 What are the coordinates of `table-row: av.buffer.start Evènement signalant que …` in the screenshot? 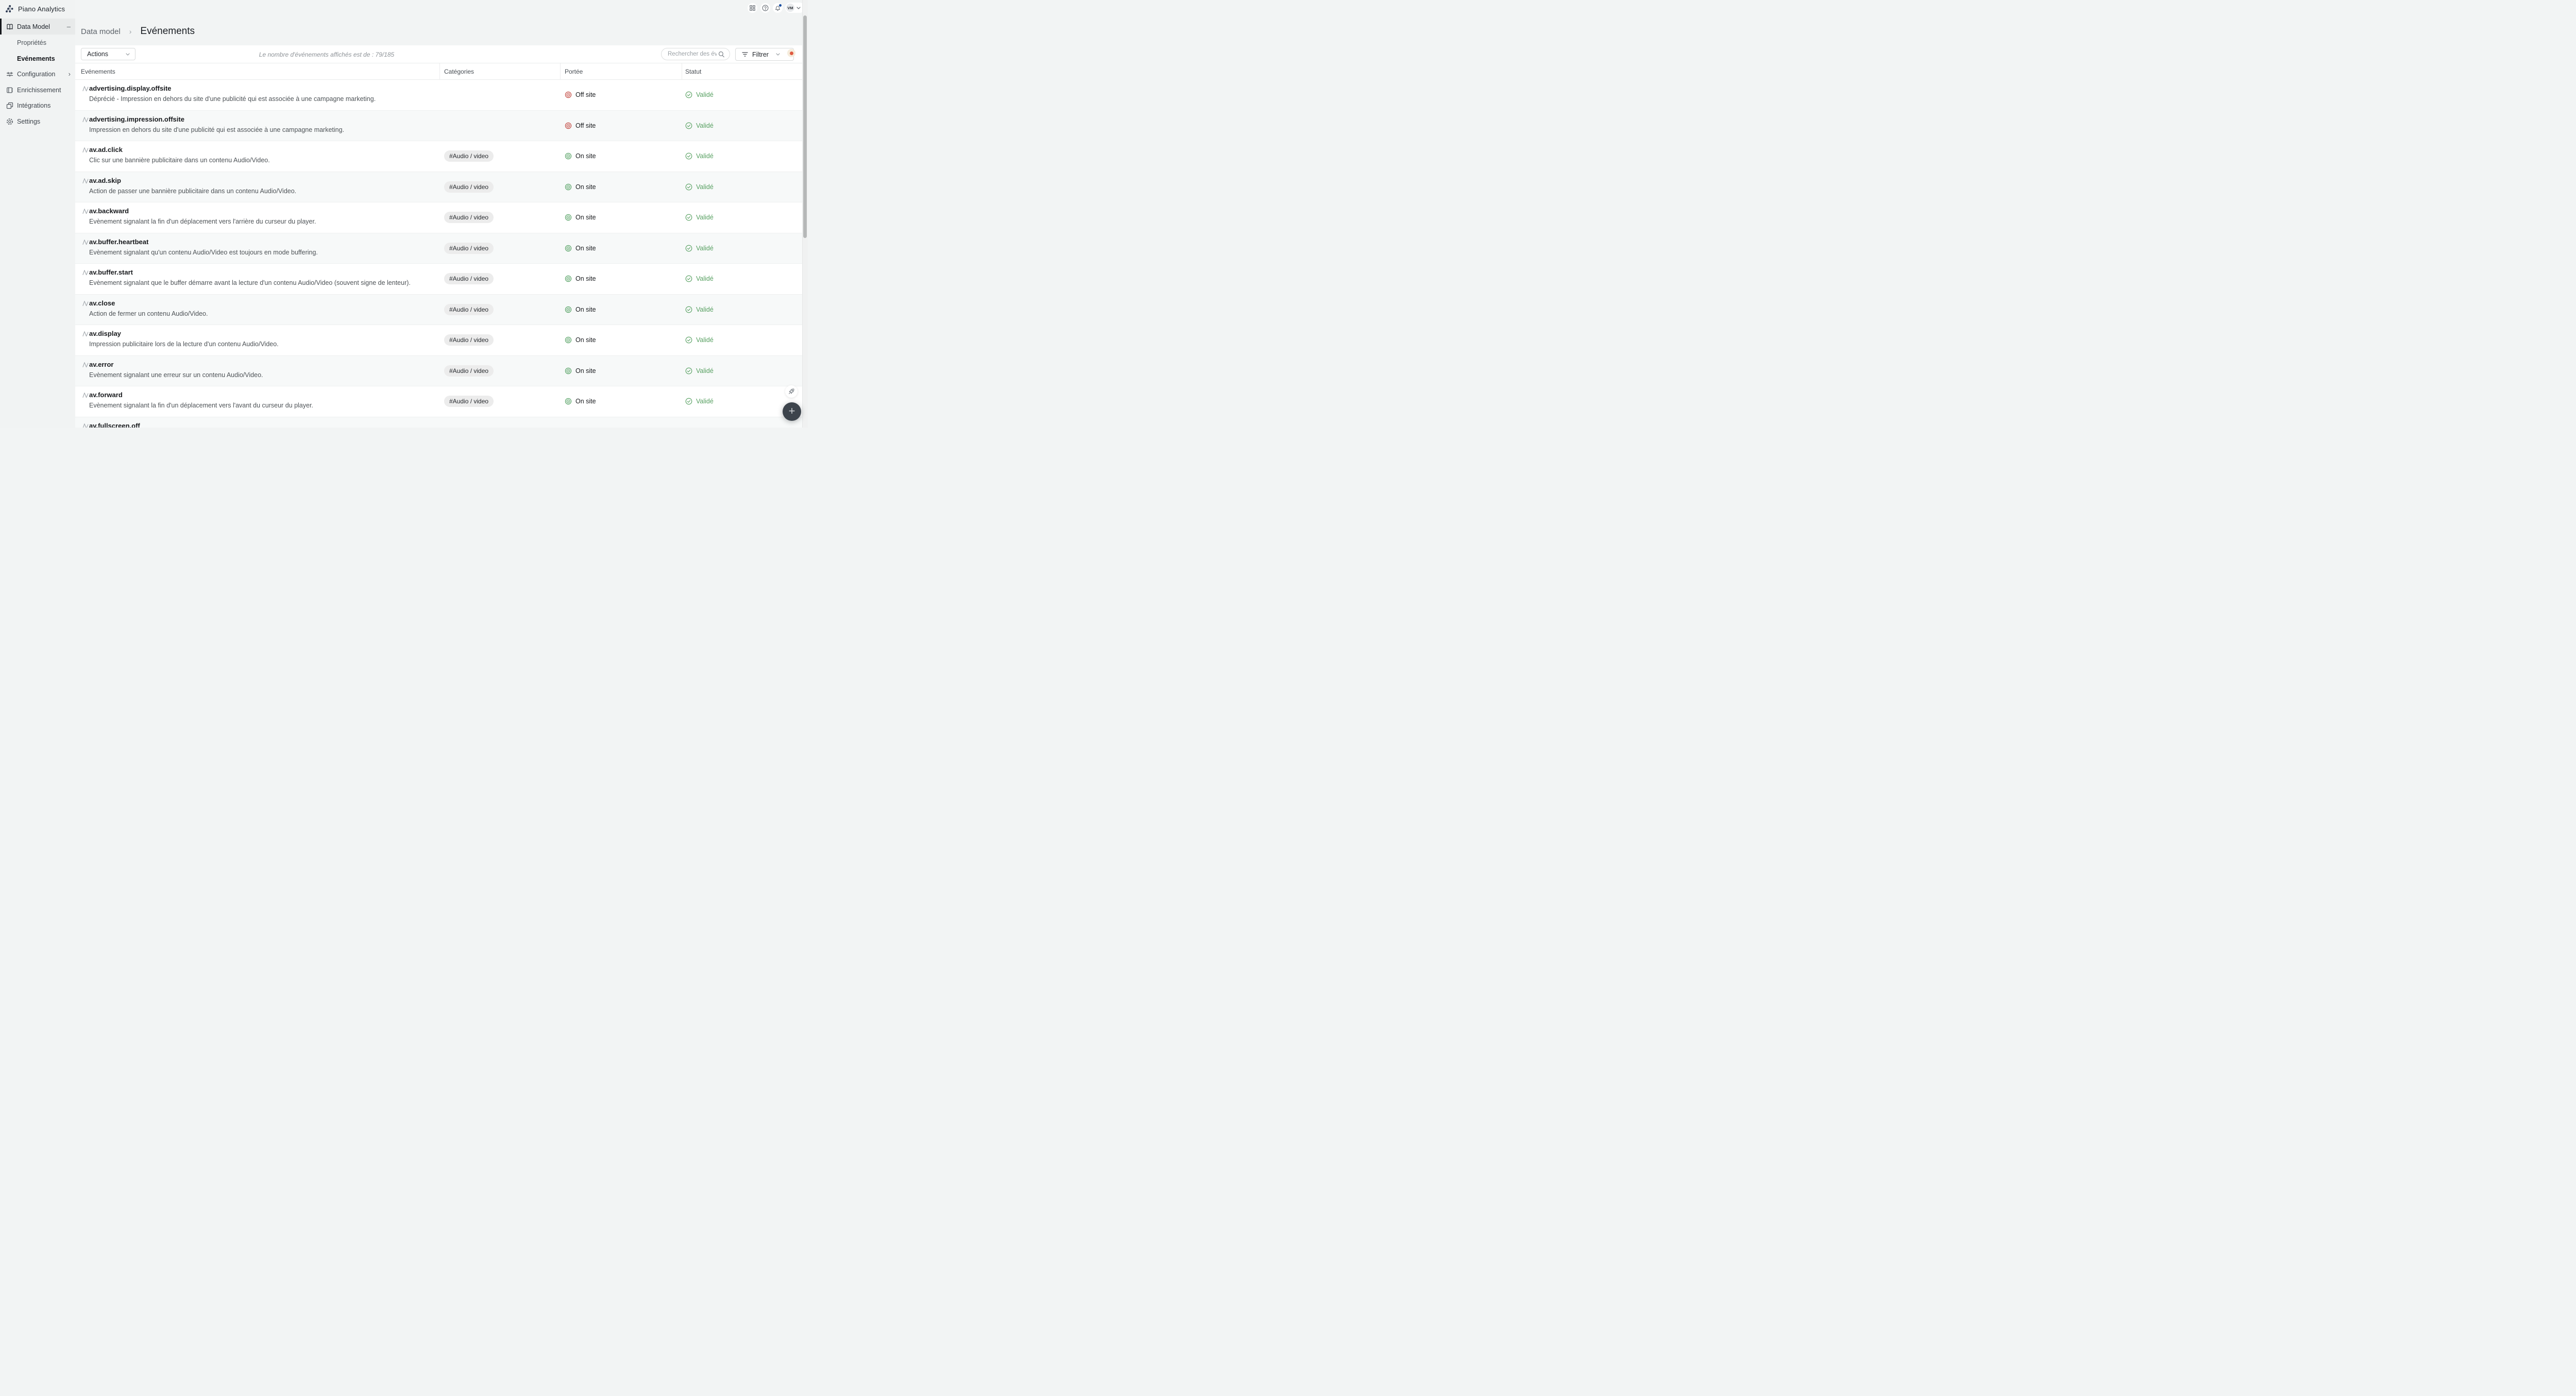 It's located at (438, 279).